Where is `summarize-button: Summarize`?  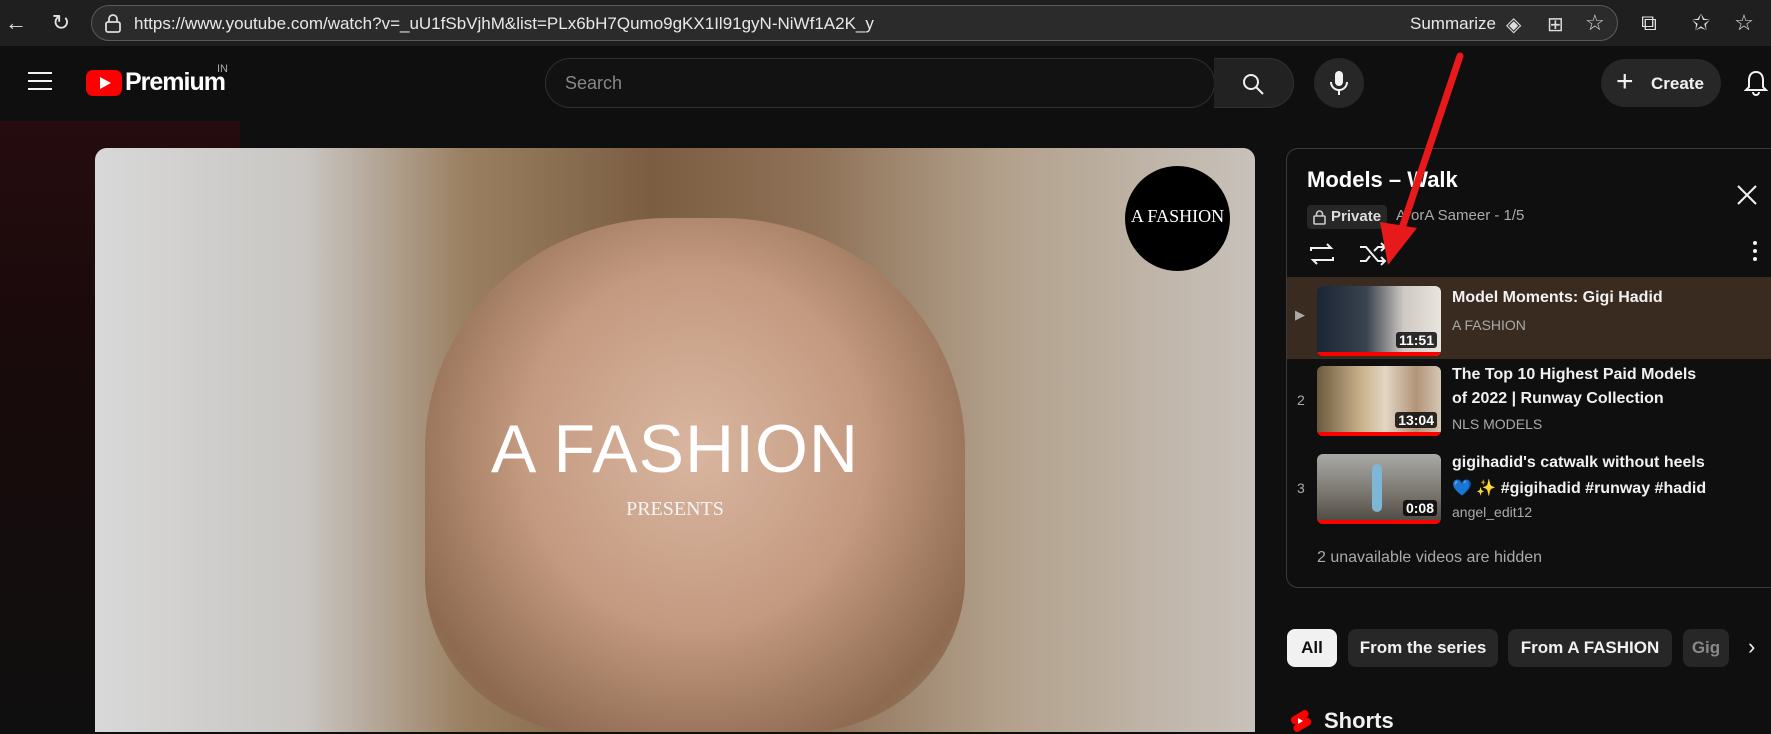
summarize-button: Summarize is located at coordinates (1453, 24).